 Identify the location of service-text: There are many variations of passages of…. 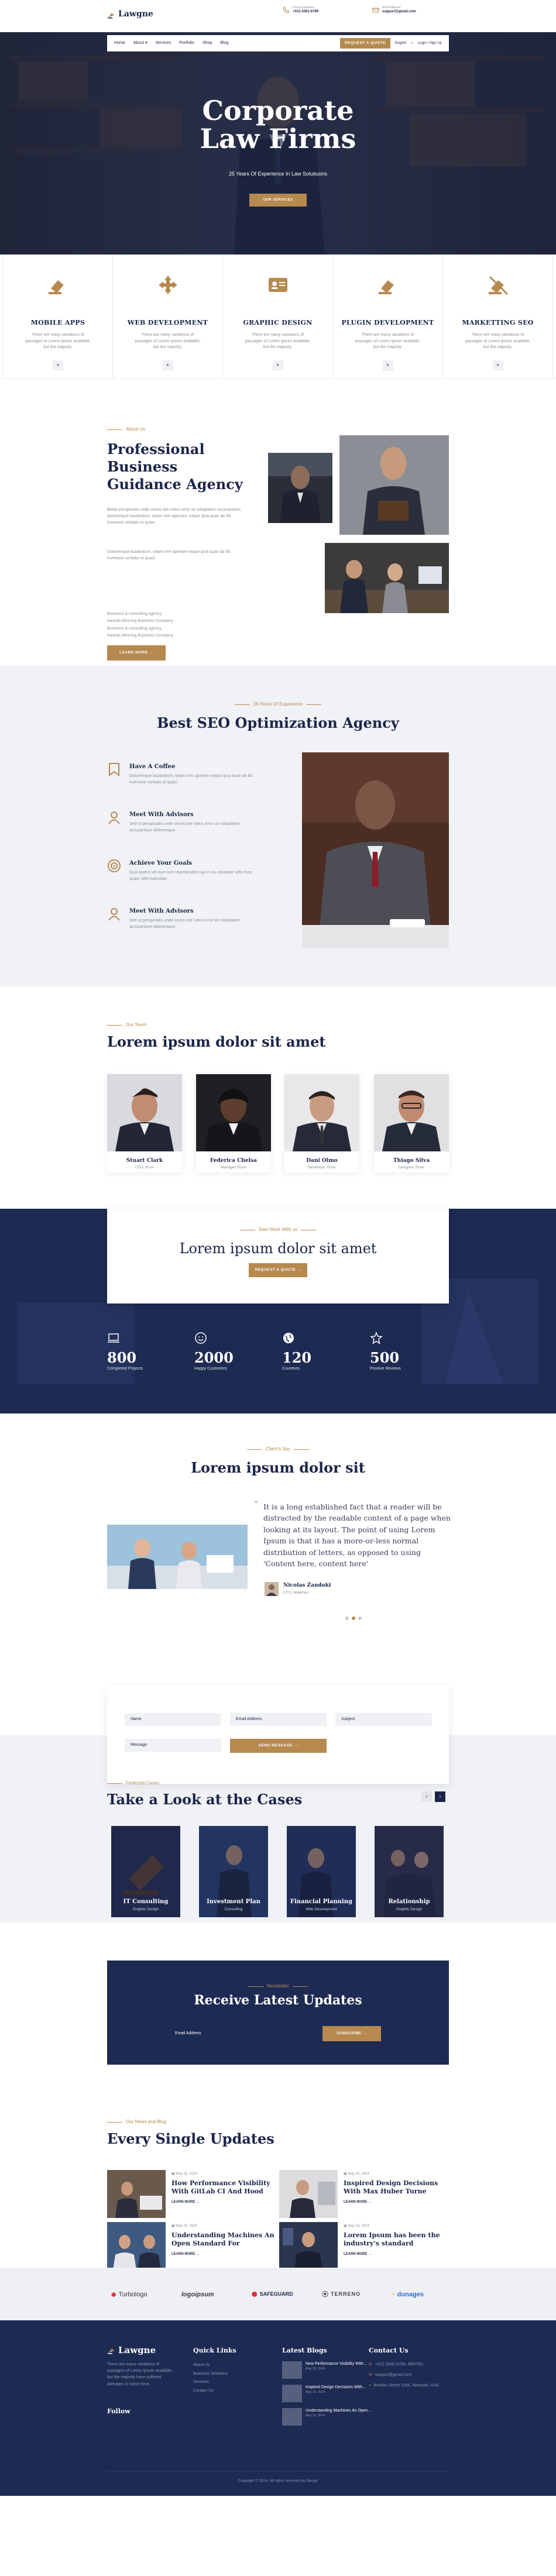
(58, 341).